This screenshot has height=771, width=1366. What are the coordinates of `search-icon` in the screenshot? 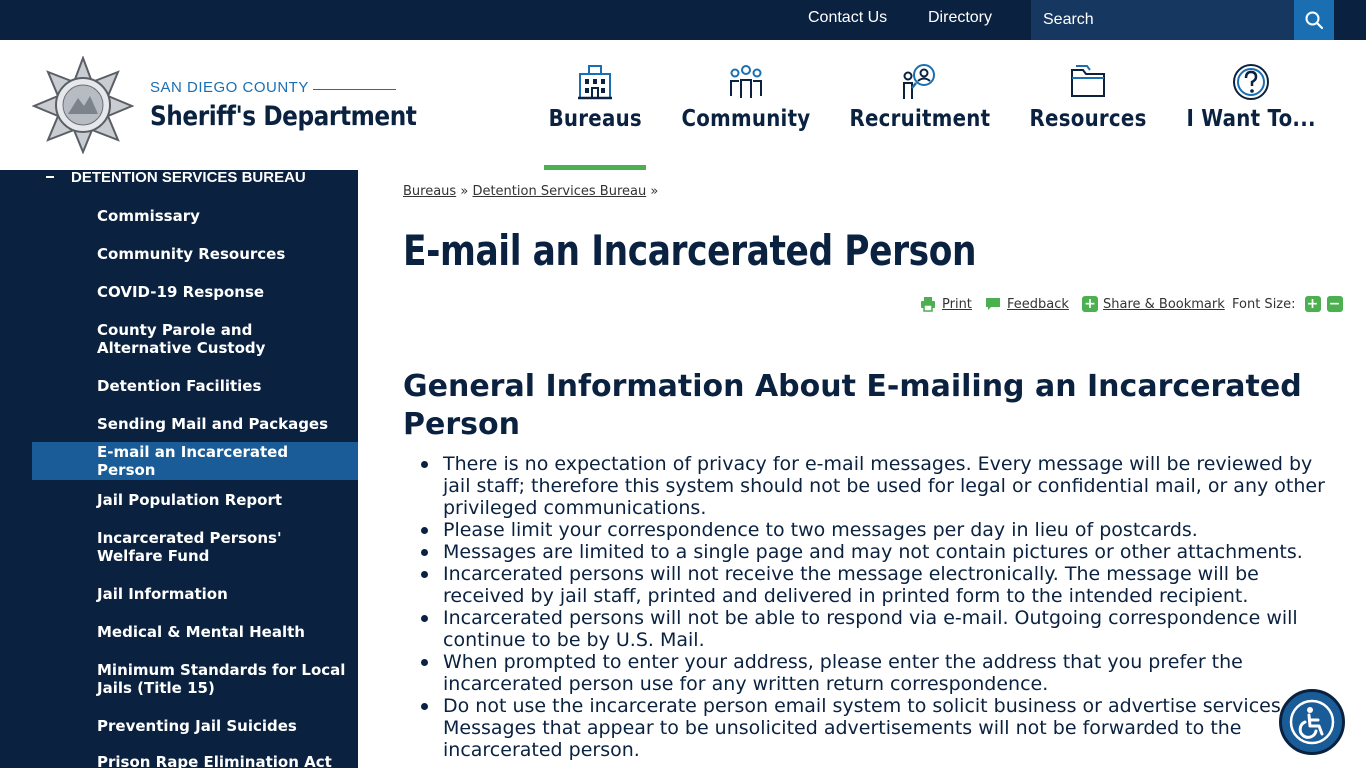 It's located at (1314, 20).